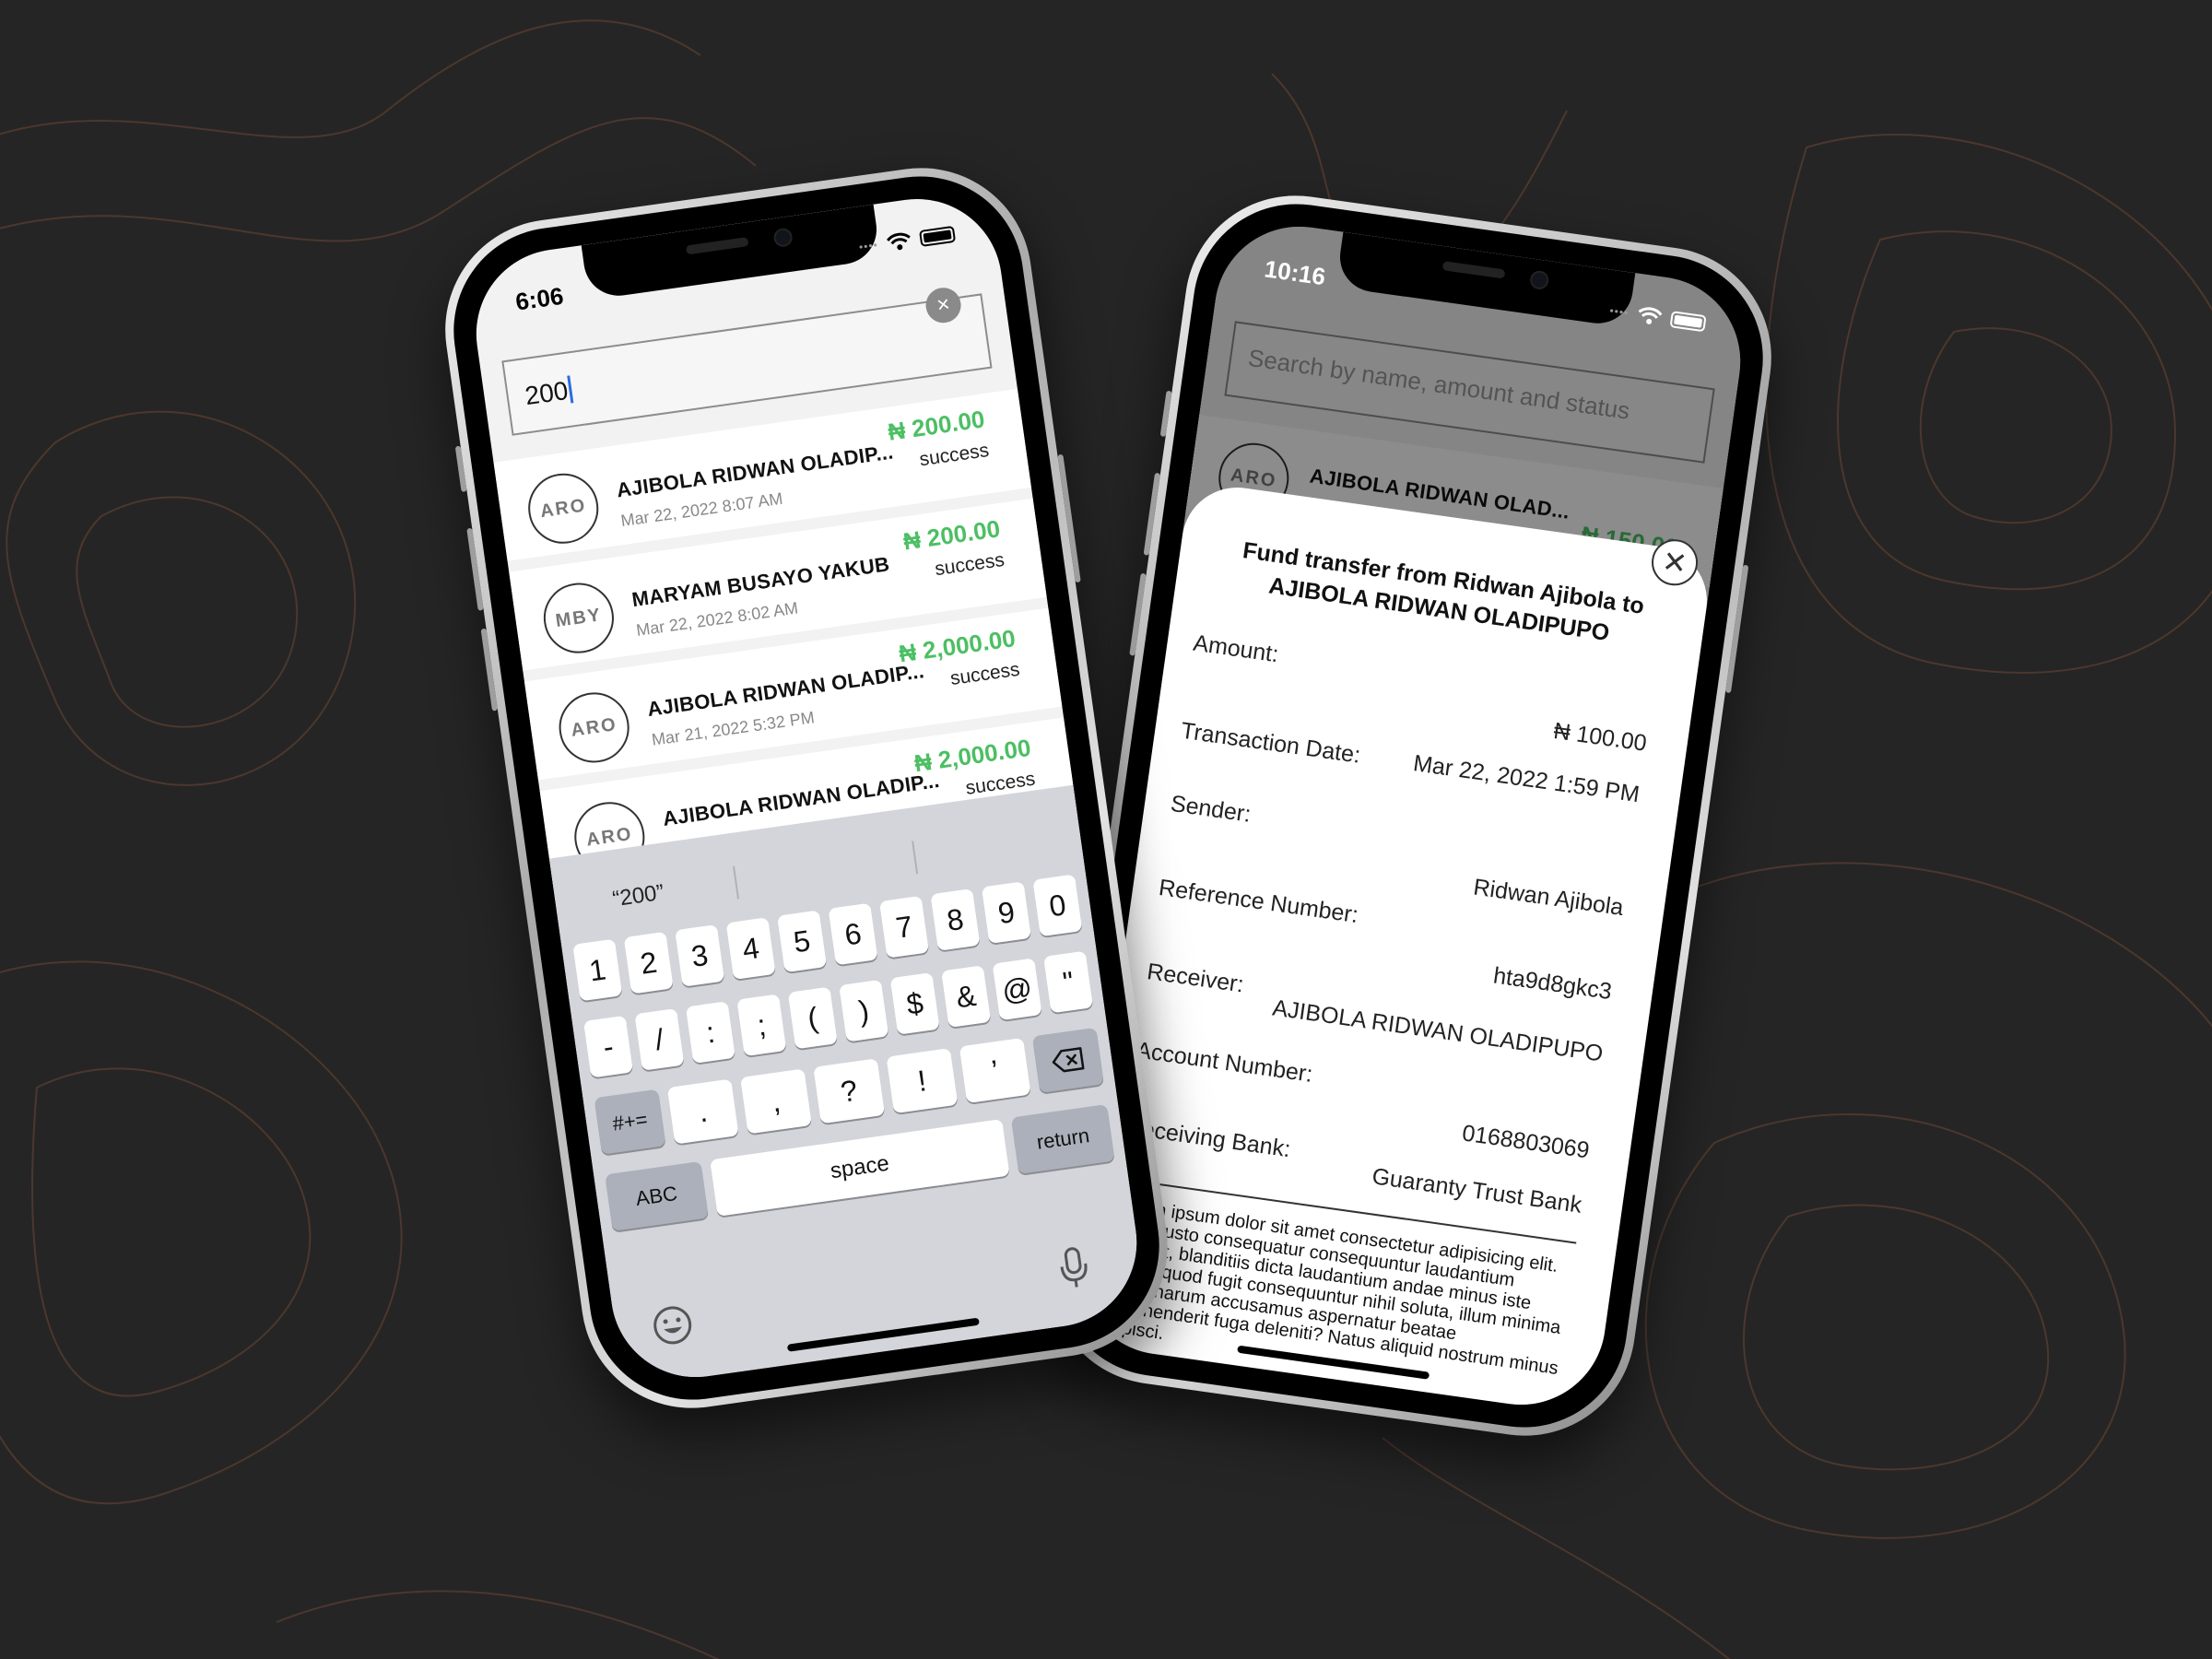 The width and height of the screenshot is (2212, 1659). What do you see at coordinates (1270, 743) in the screenshot?
I see `detail-label-date: Transaction Date:` at bounding box center [1270, 743].